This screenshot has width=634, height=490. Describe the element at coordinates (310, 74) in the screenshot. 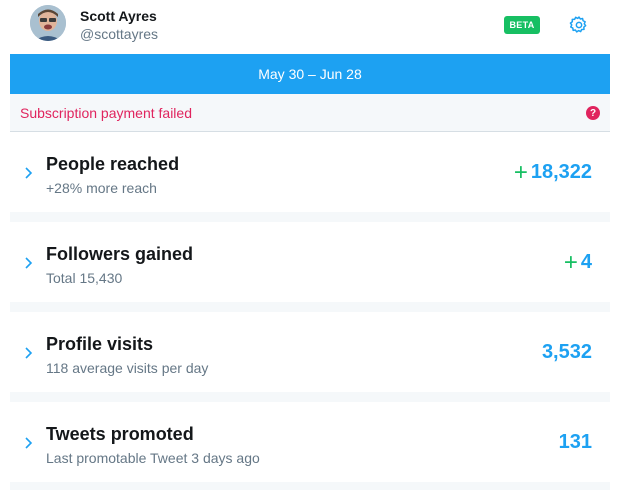

I see `date-range-selector: May 30 – Jun 28` at that location.